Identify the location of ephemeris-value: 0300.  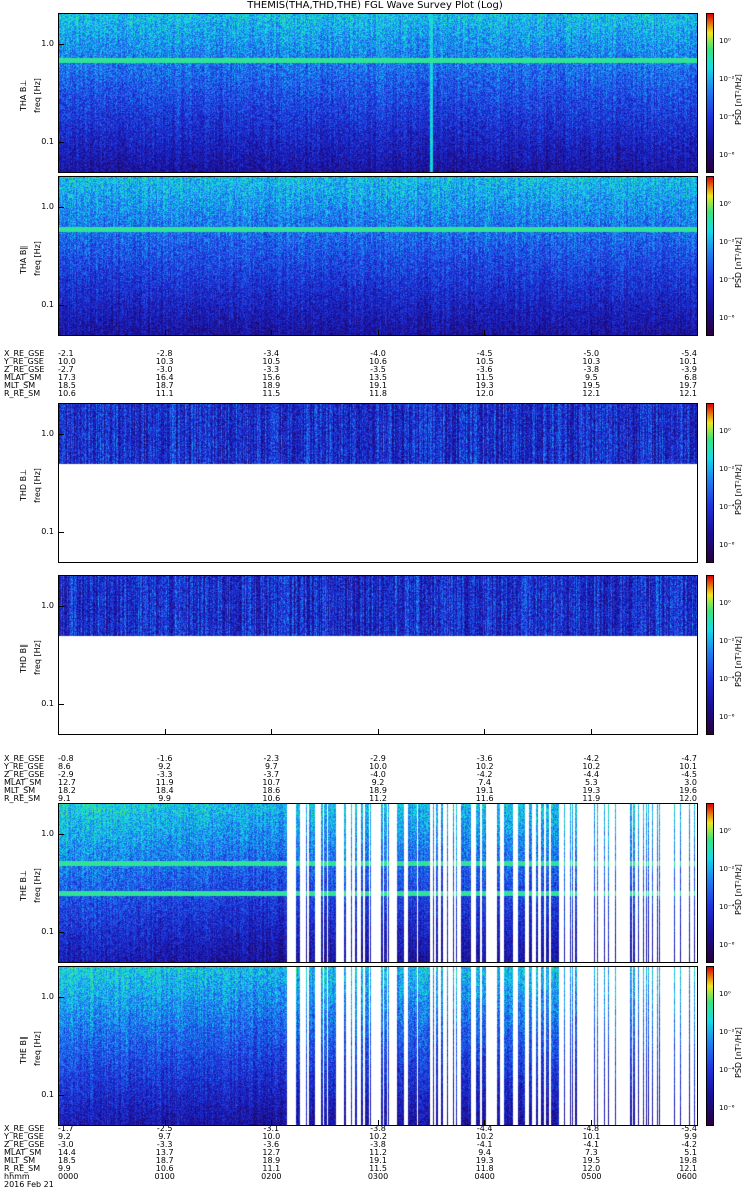
(378, 1176).